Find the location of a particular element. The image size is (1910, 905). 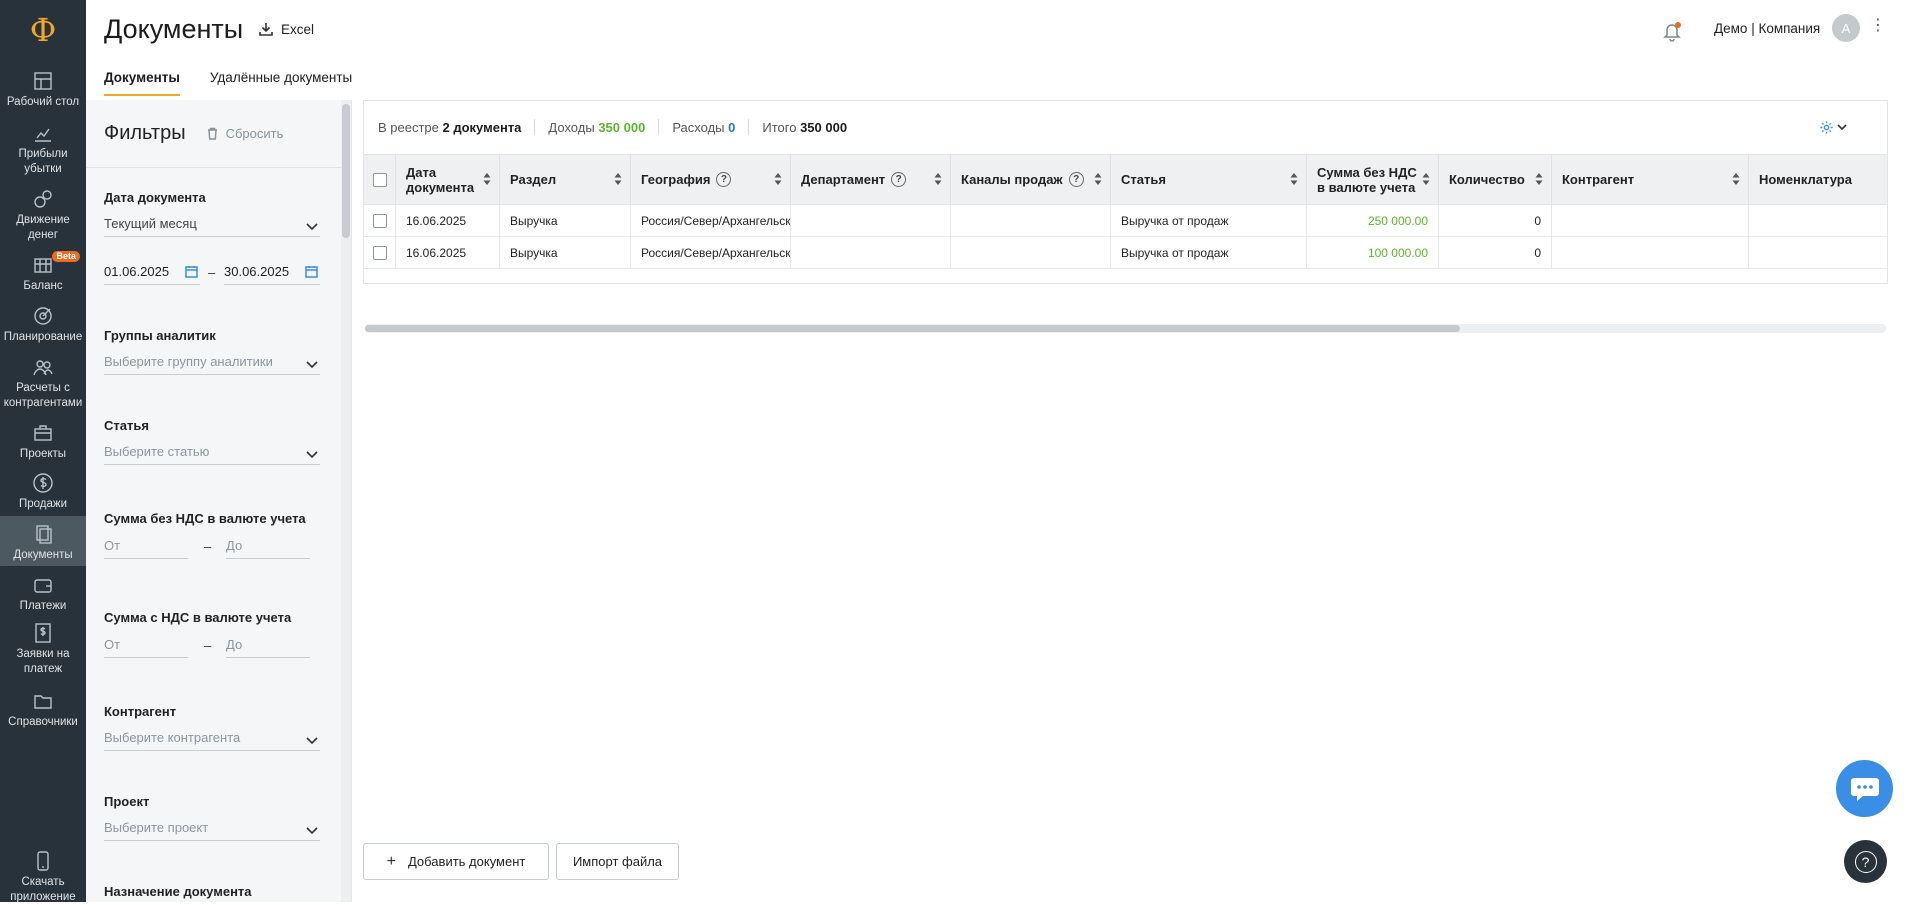

counterparty-select: Выберите контрагента is located at coordinates (212, 738).